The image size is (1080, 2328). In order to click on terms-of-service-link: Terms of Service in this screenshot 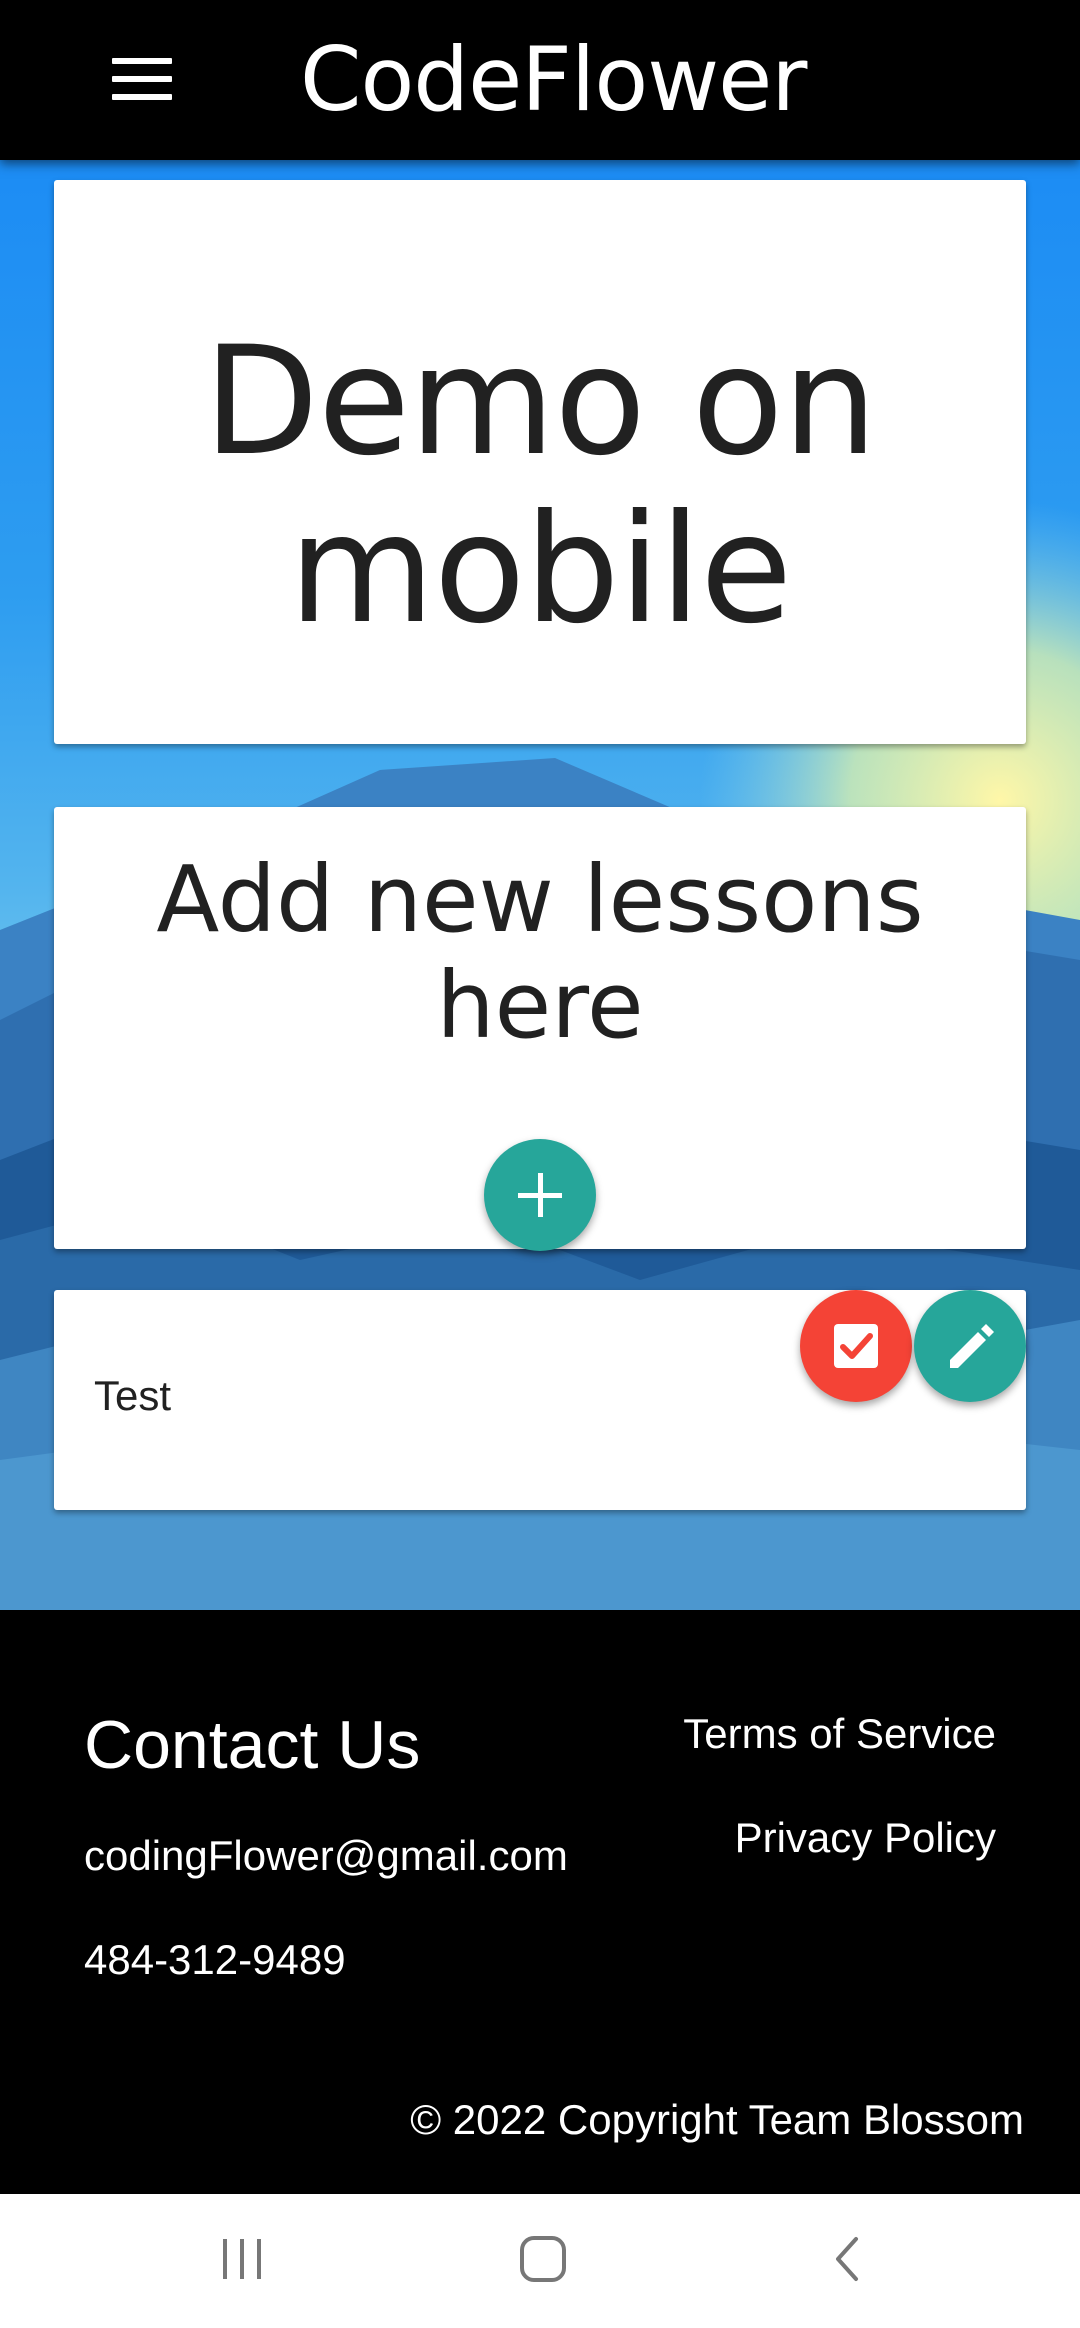, I will do `click(839, 1734)`.